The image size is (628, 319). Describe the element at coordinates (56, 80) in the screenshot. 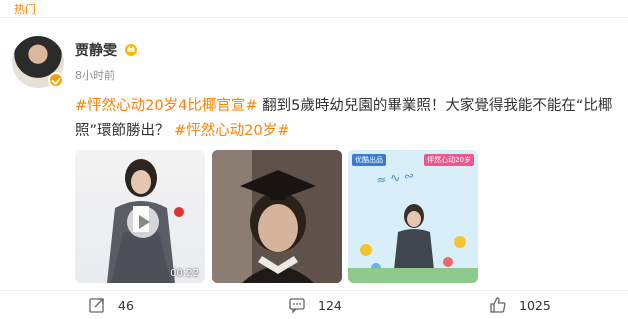

I see `verified-badge-icon` at that location.